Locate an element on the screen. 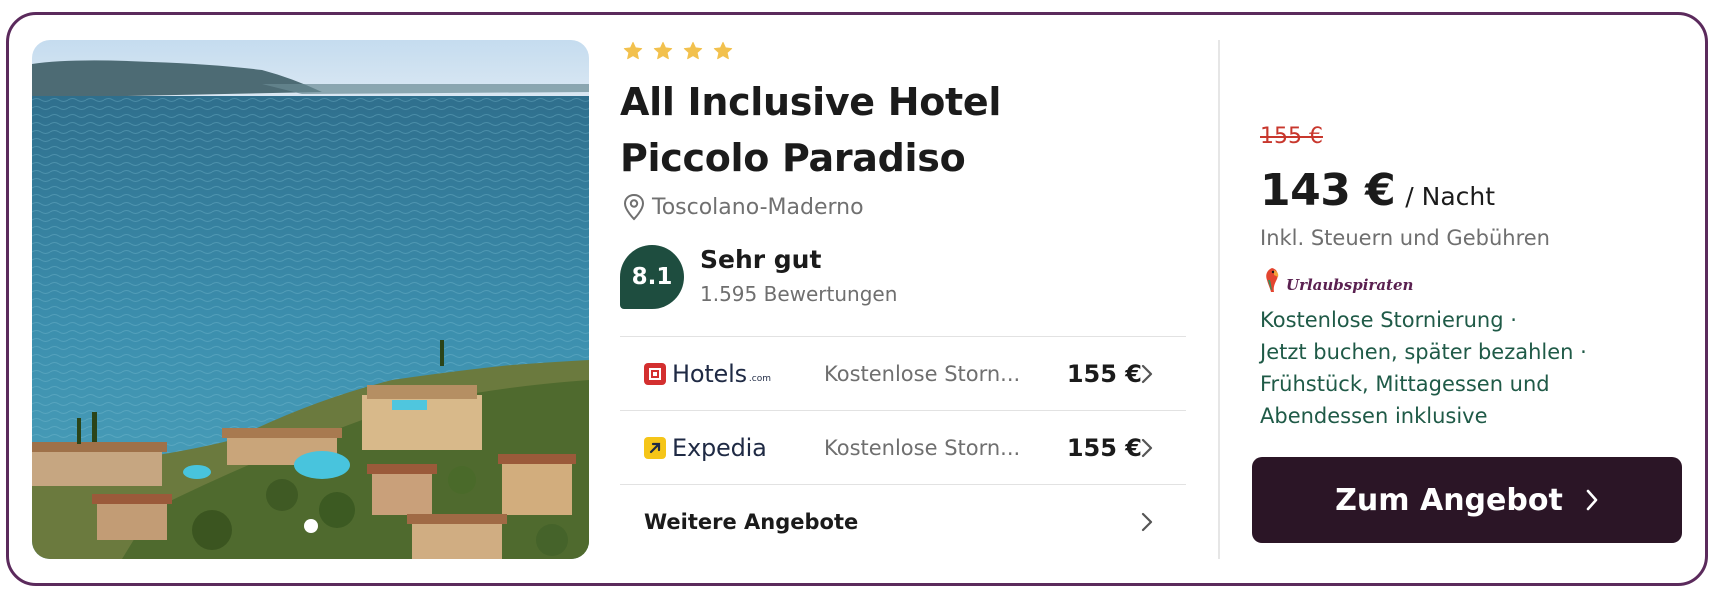 The image size is (1714, 592). old-price: 155 € is located at coordinates (1291, 136).